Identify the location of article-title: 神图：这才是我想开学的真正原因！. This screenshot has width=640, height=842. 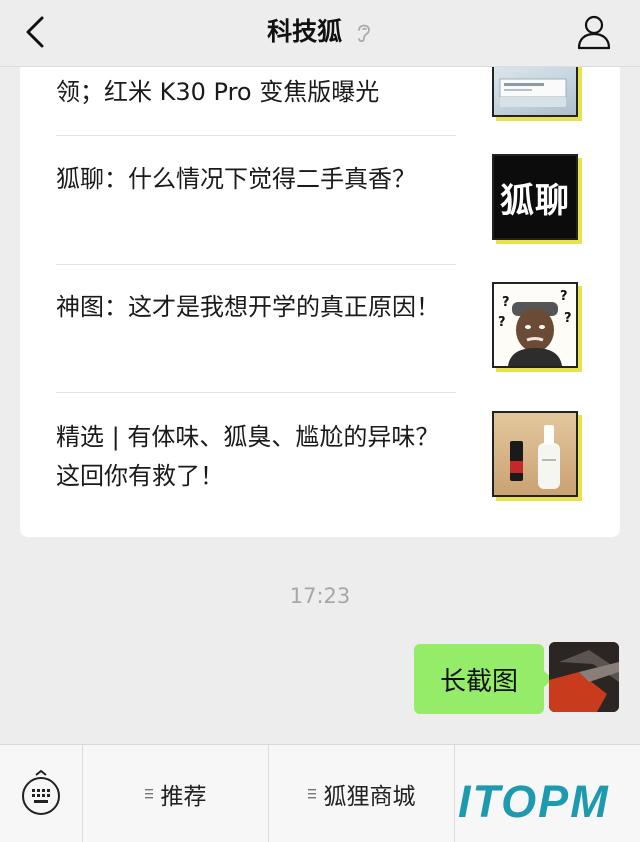
(248, 307).